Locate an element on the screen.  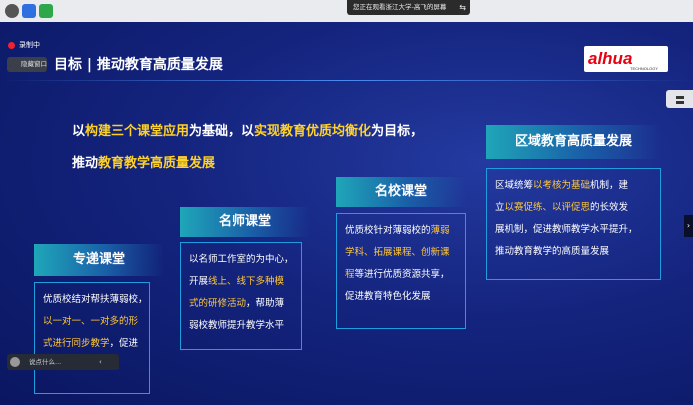
card-text: ，促进 is located at coordinates (124, 343).